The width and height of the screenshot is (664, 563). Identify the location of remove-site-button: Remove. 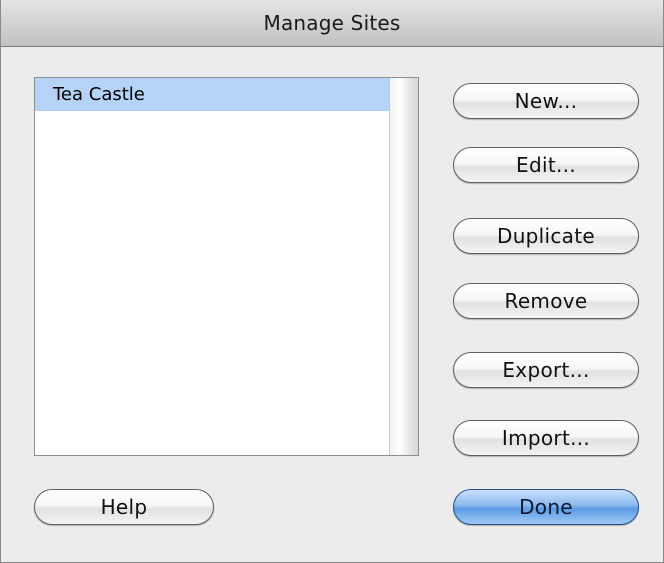
(546, 301).